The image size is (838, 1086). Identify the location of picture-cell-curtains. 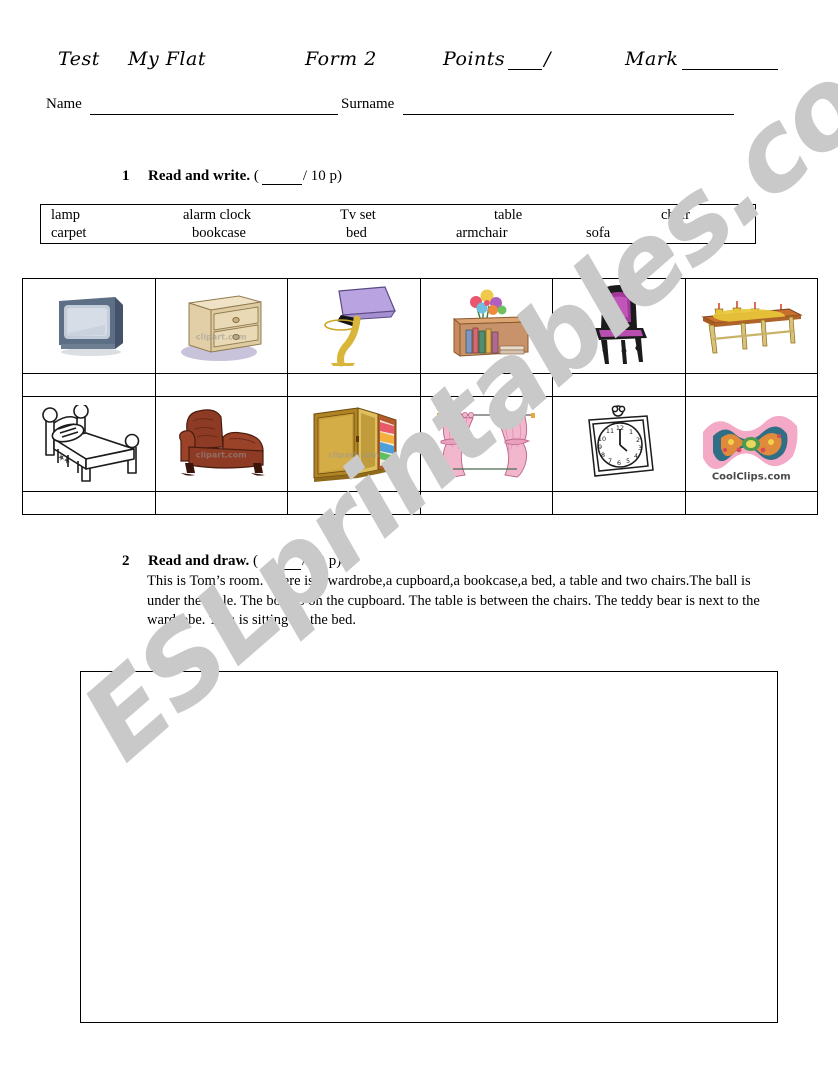
(487, 444).